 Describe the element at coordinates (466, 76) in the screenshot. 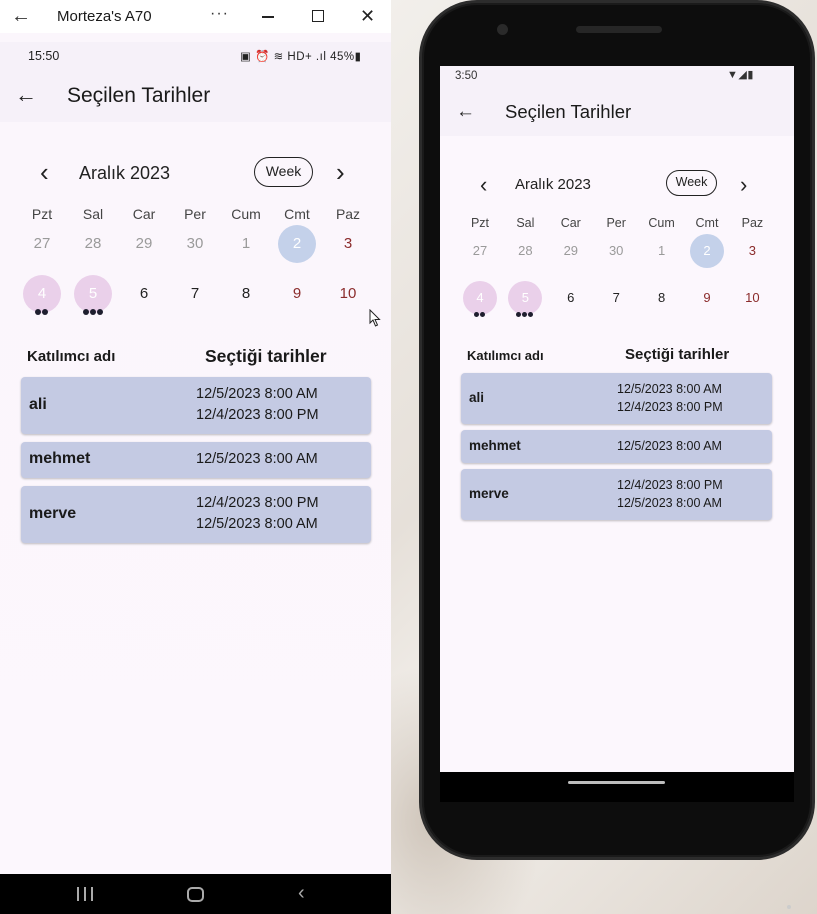

I see `emulator-status-time: 3:50` at that location.